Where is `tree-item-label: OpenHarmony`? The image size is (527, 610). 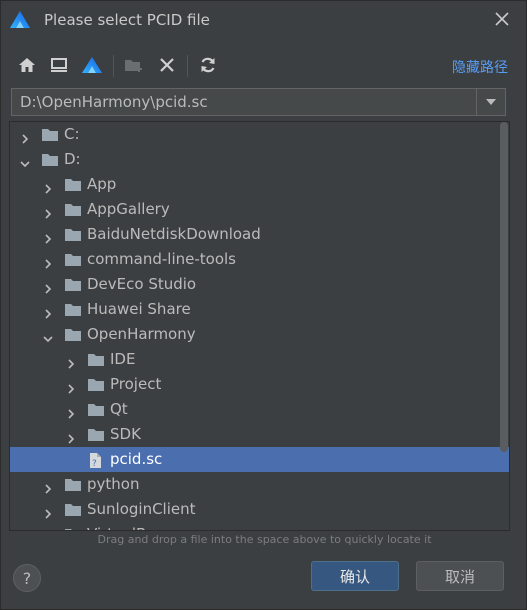
tree-item-label: OpenHarmony is located at coordinates (141, 334).